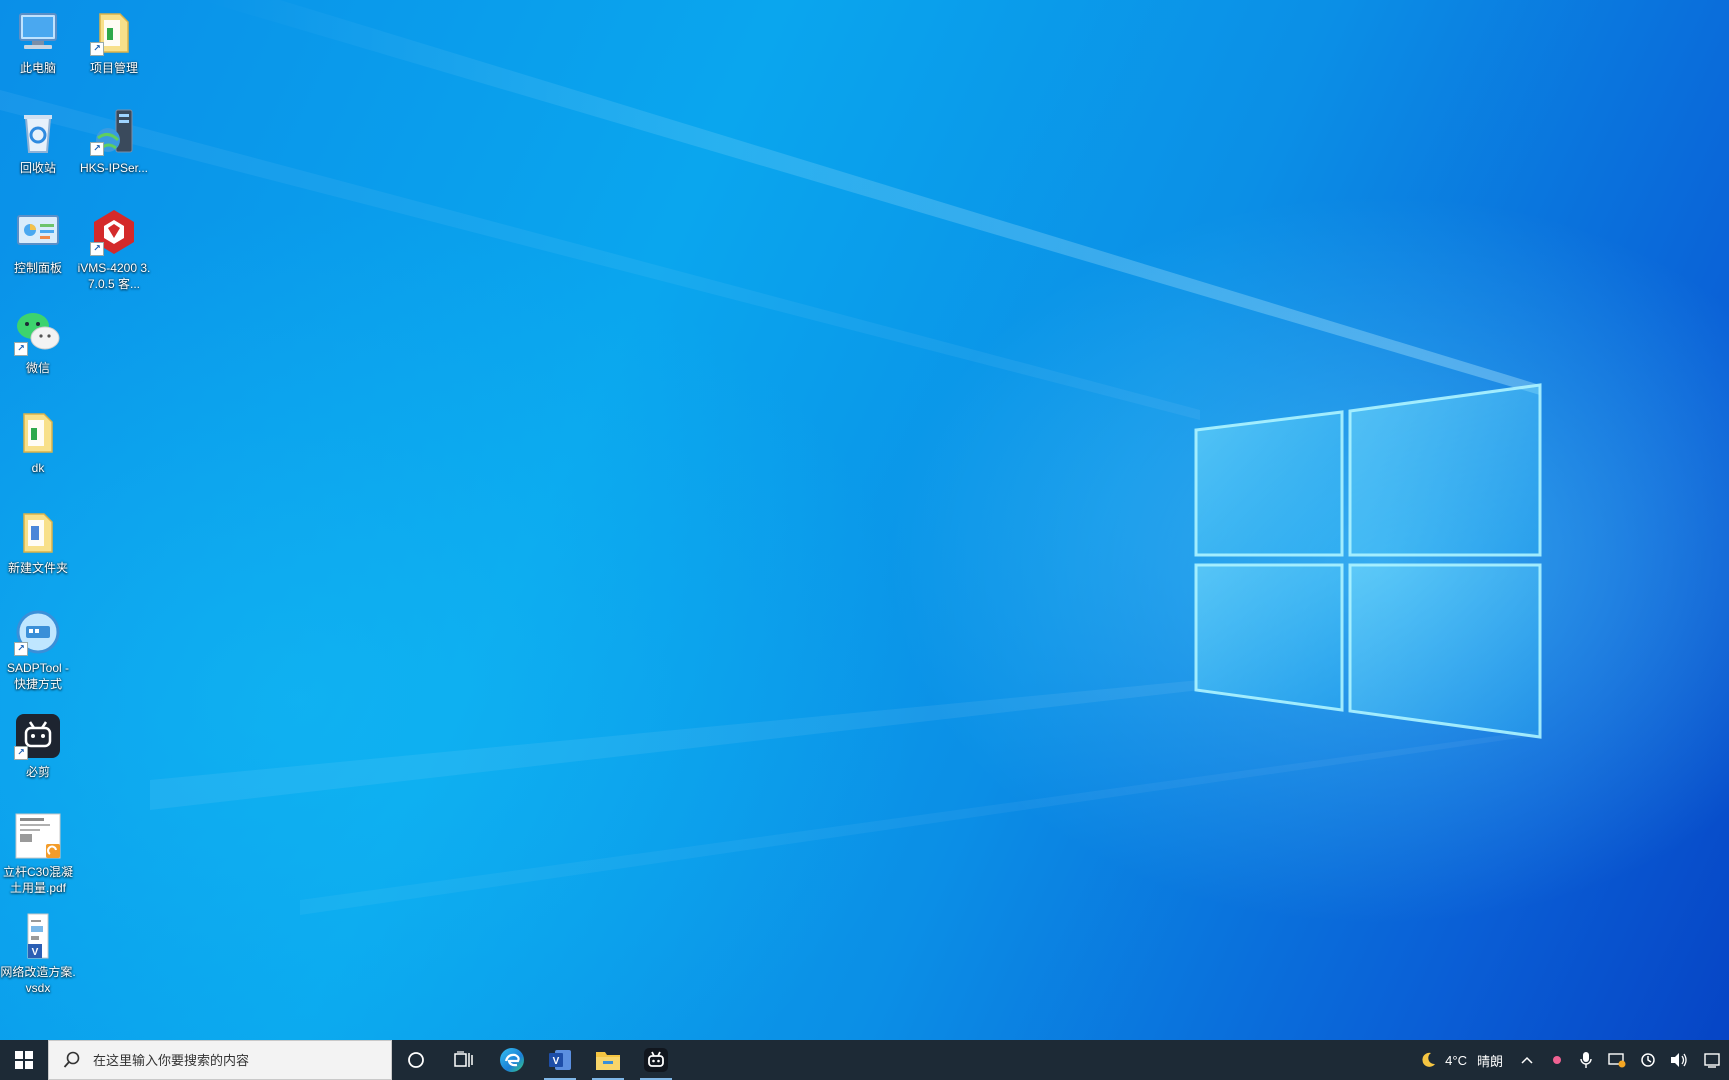  I want to click on sync-icon, so click(1648, 1060).